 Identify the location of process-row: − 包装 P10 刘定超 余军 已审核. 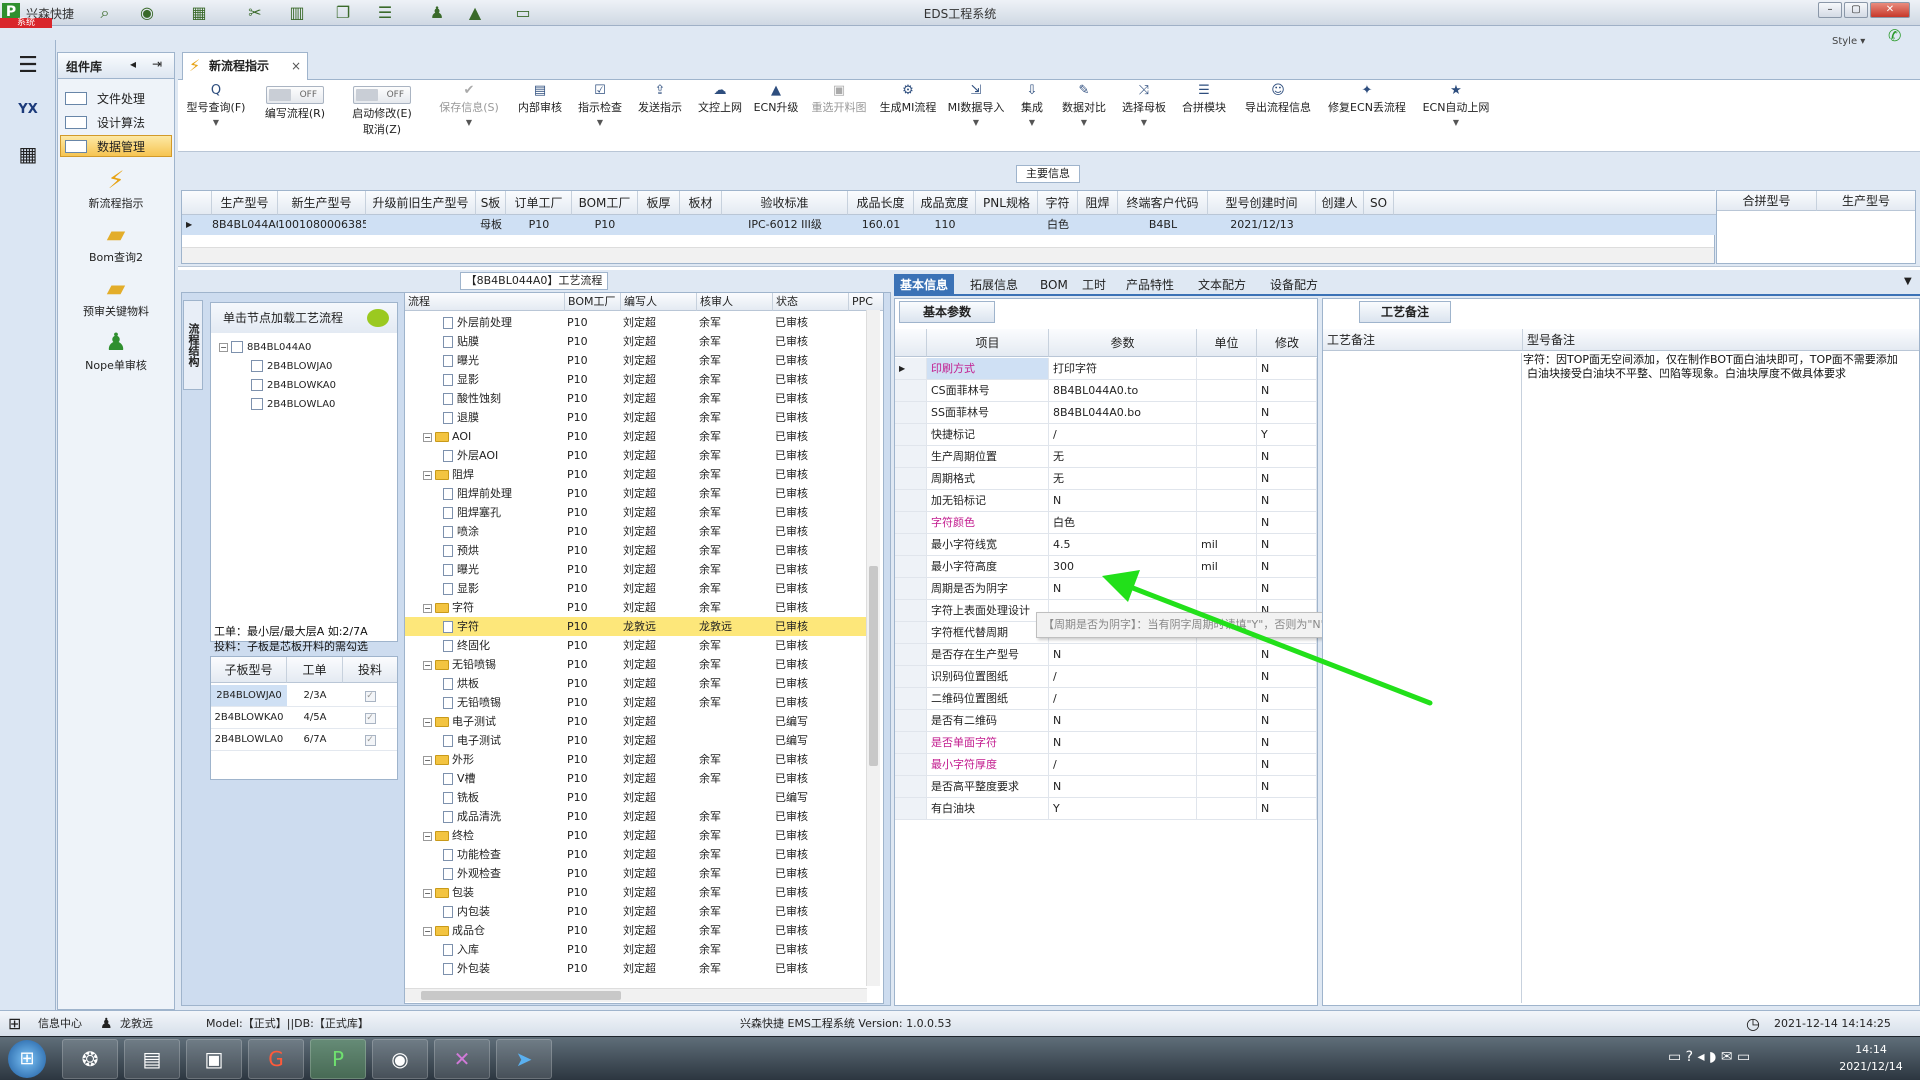
(637, 892).